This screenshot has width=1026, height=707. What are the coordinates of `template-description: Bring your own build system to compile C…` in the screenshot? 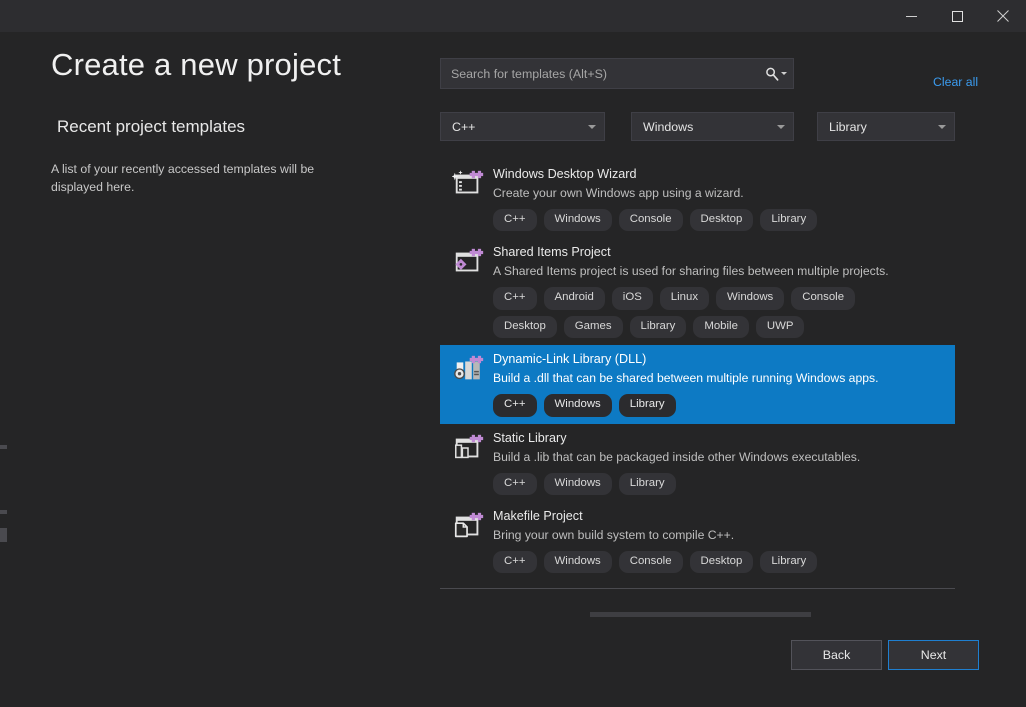 It's located at (614, 535).